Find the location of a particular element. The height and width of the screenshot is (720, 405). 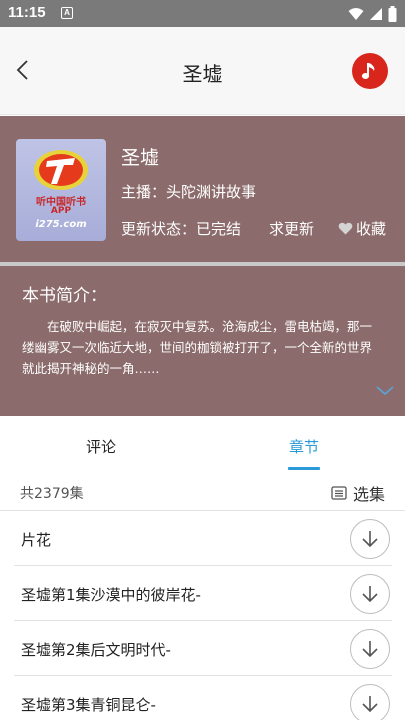

list-item: 片花 is located at coordinates (203, 539).